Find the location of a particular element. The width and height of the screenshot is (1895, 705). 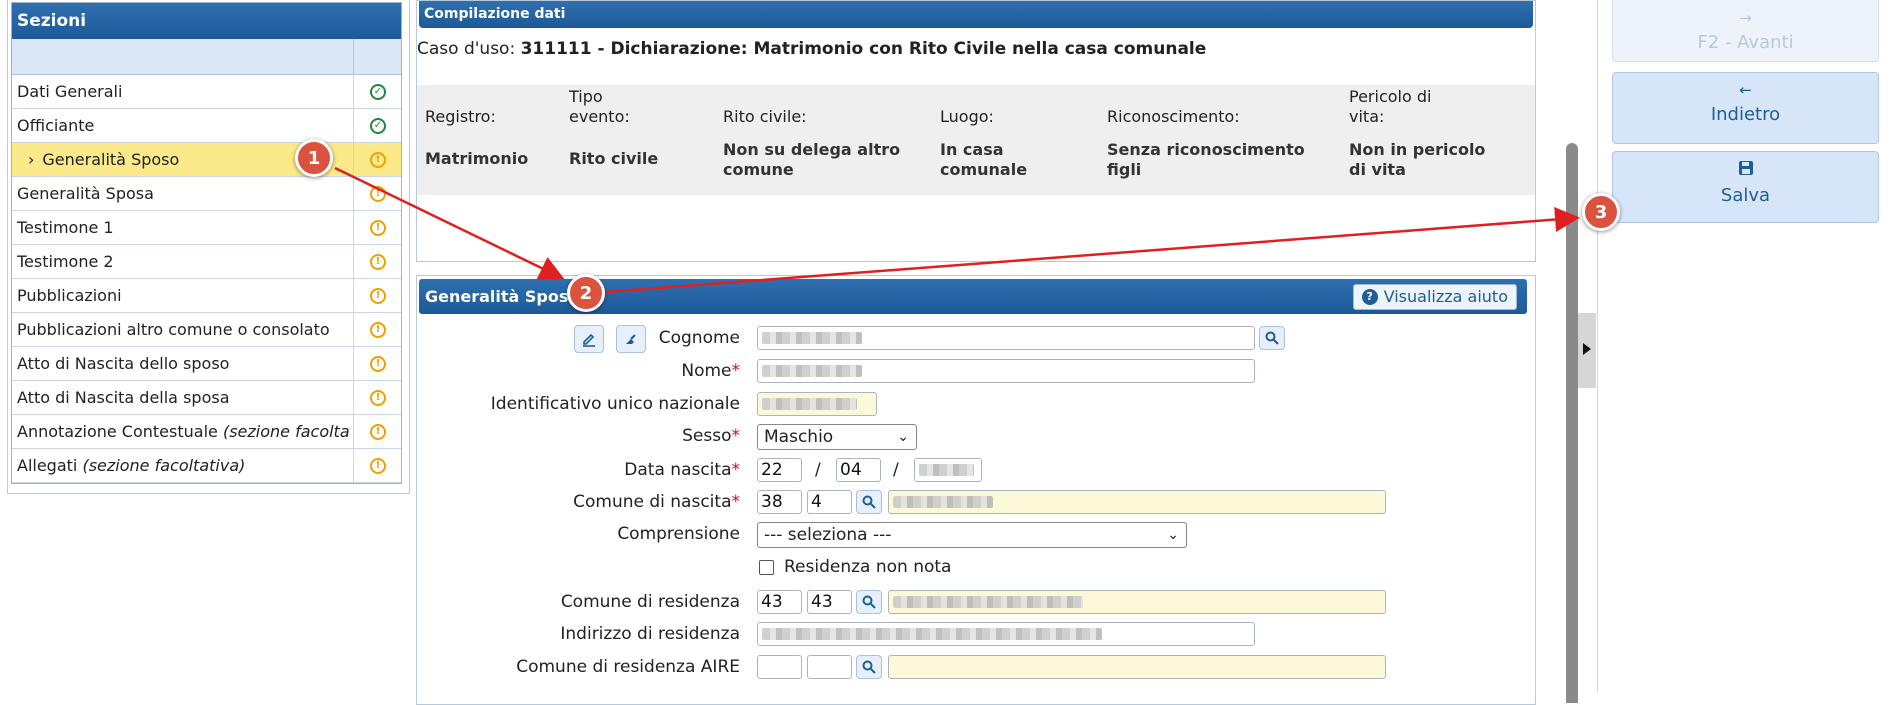

callout-3: 3 is located at coordinates (1601, 212).